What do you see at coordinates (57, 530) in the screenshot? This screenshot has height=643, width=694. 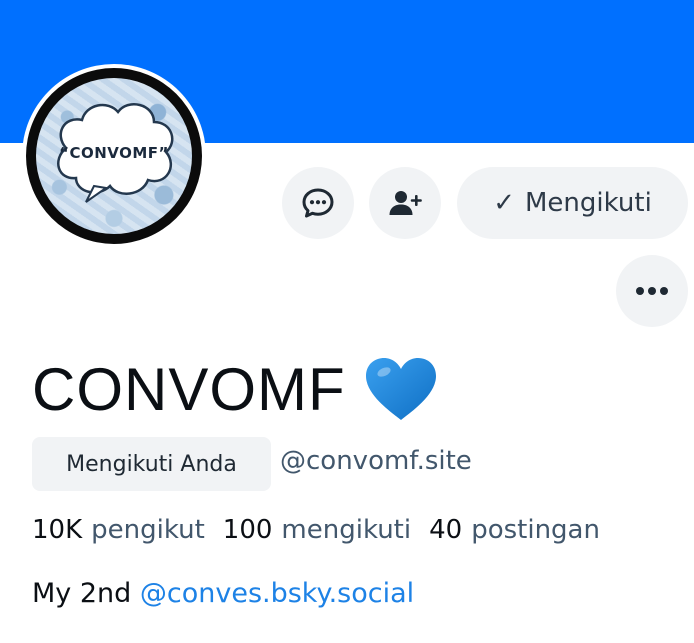 I see `followers-count: 10K` at bounding box center [57, 530].